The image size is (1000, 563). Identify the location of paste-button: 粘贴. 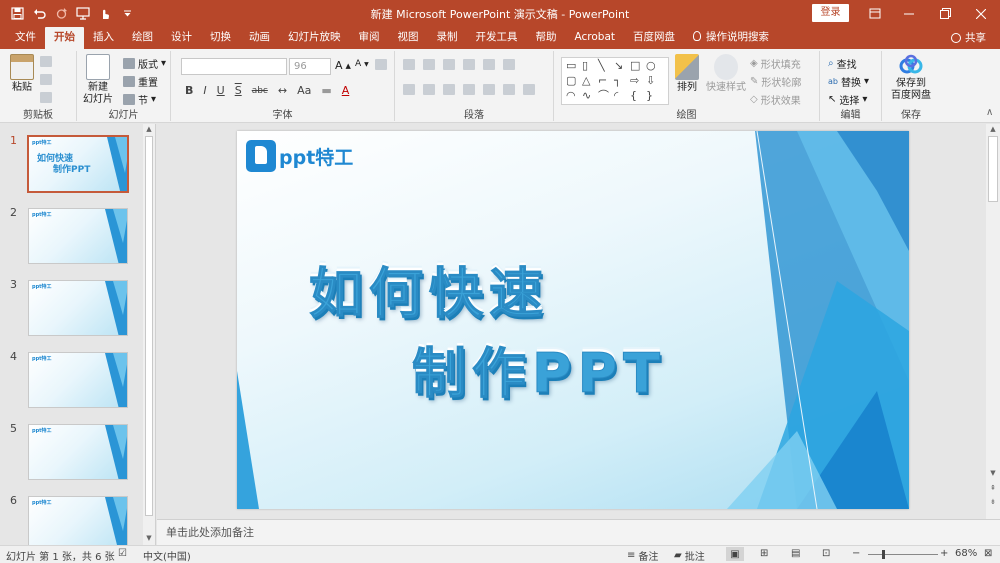
(22, 74).